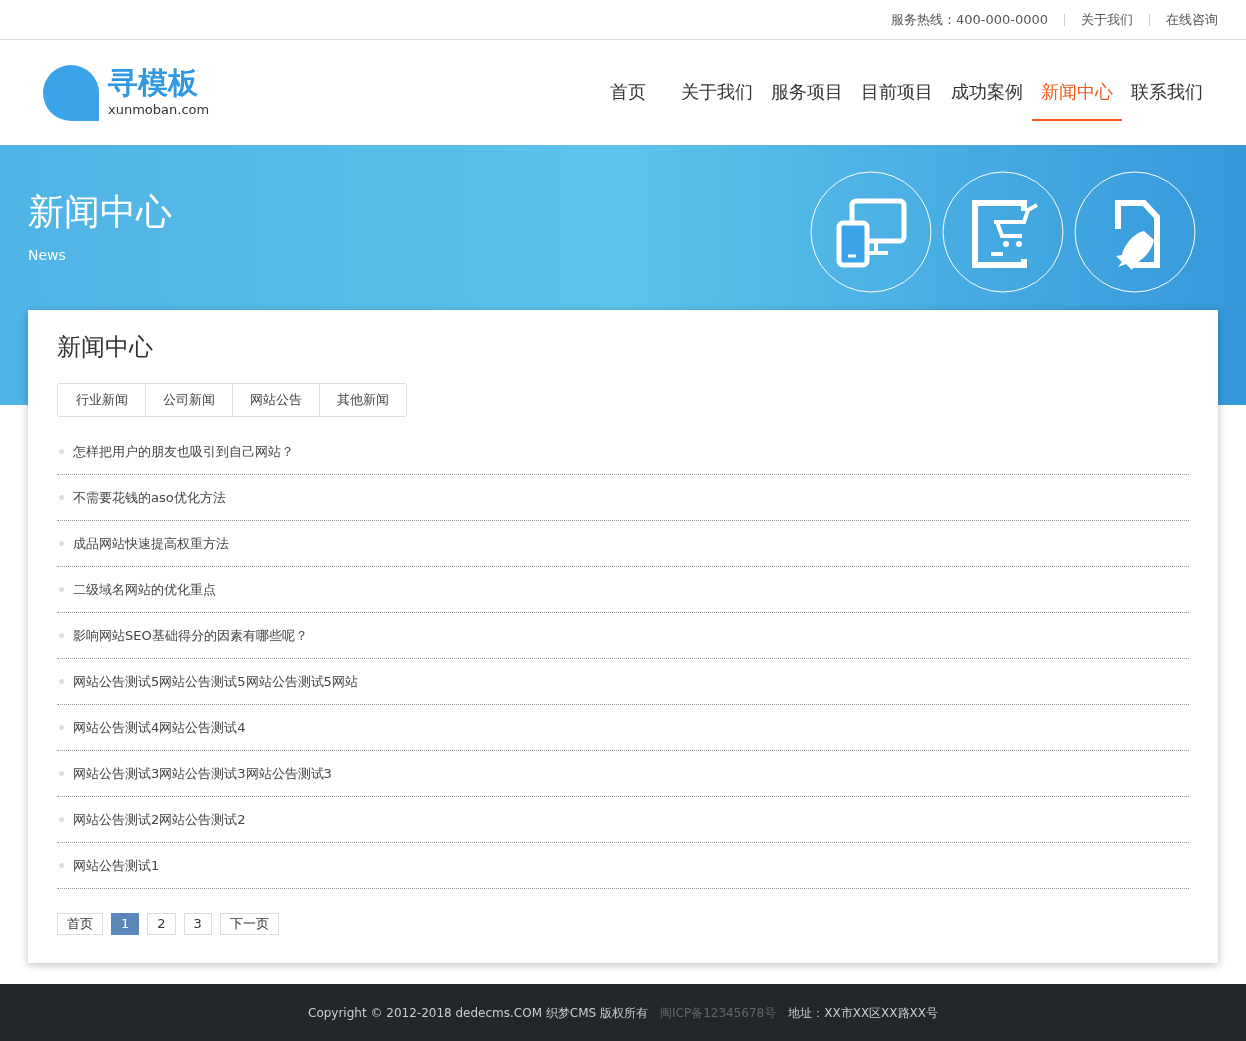 This screenshot has height=1041, width=1246. What do you see at coordinates (80, 924) in the screenshot?
I see `page-button: 首页` at bounding box center [80, 924].